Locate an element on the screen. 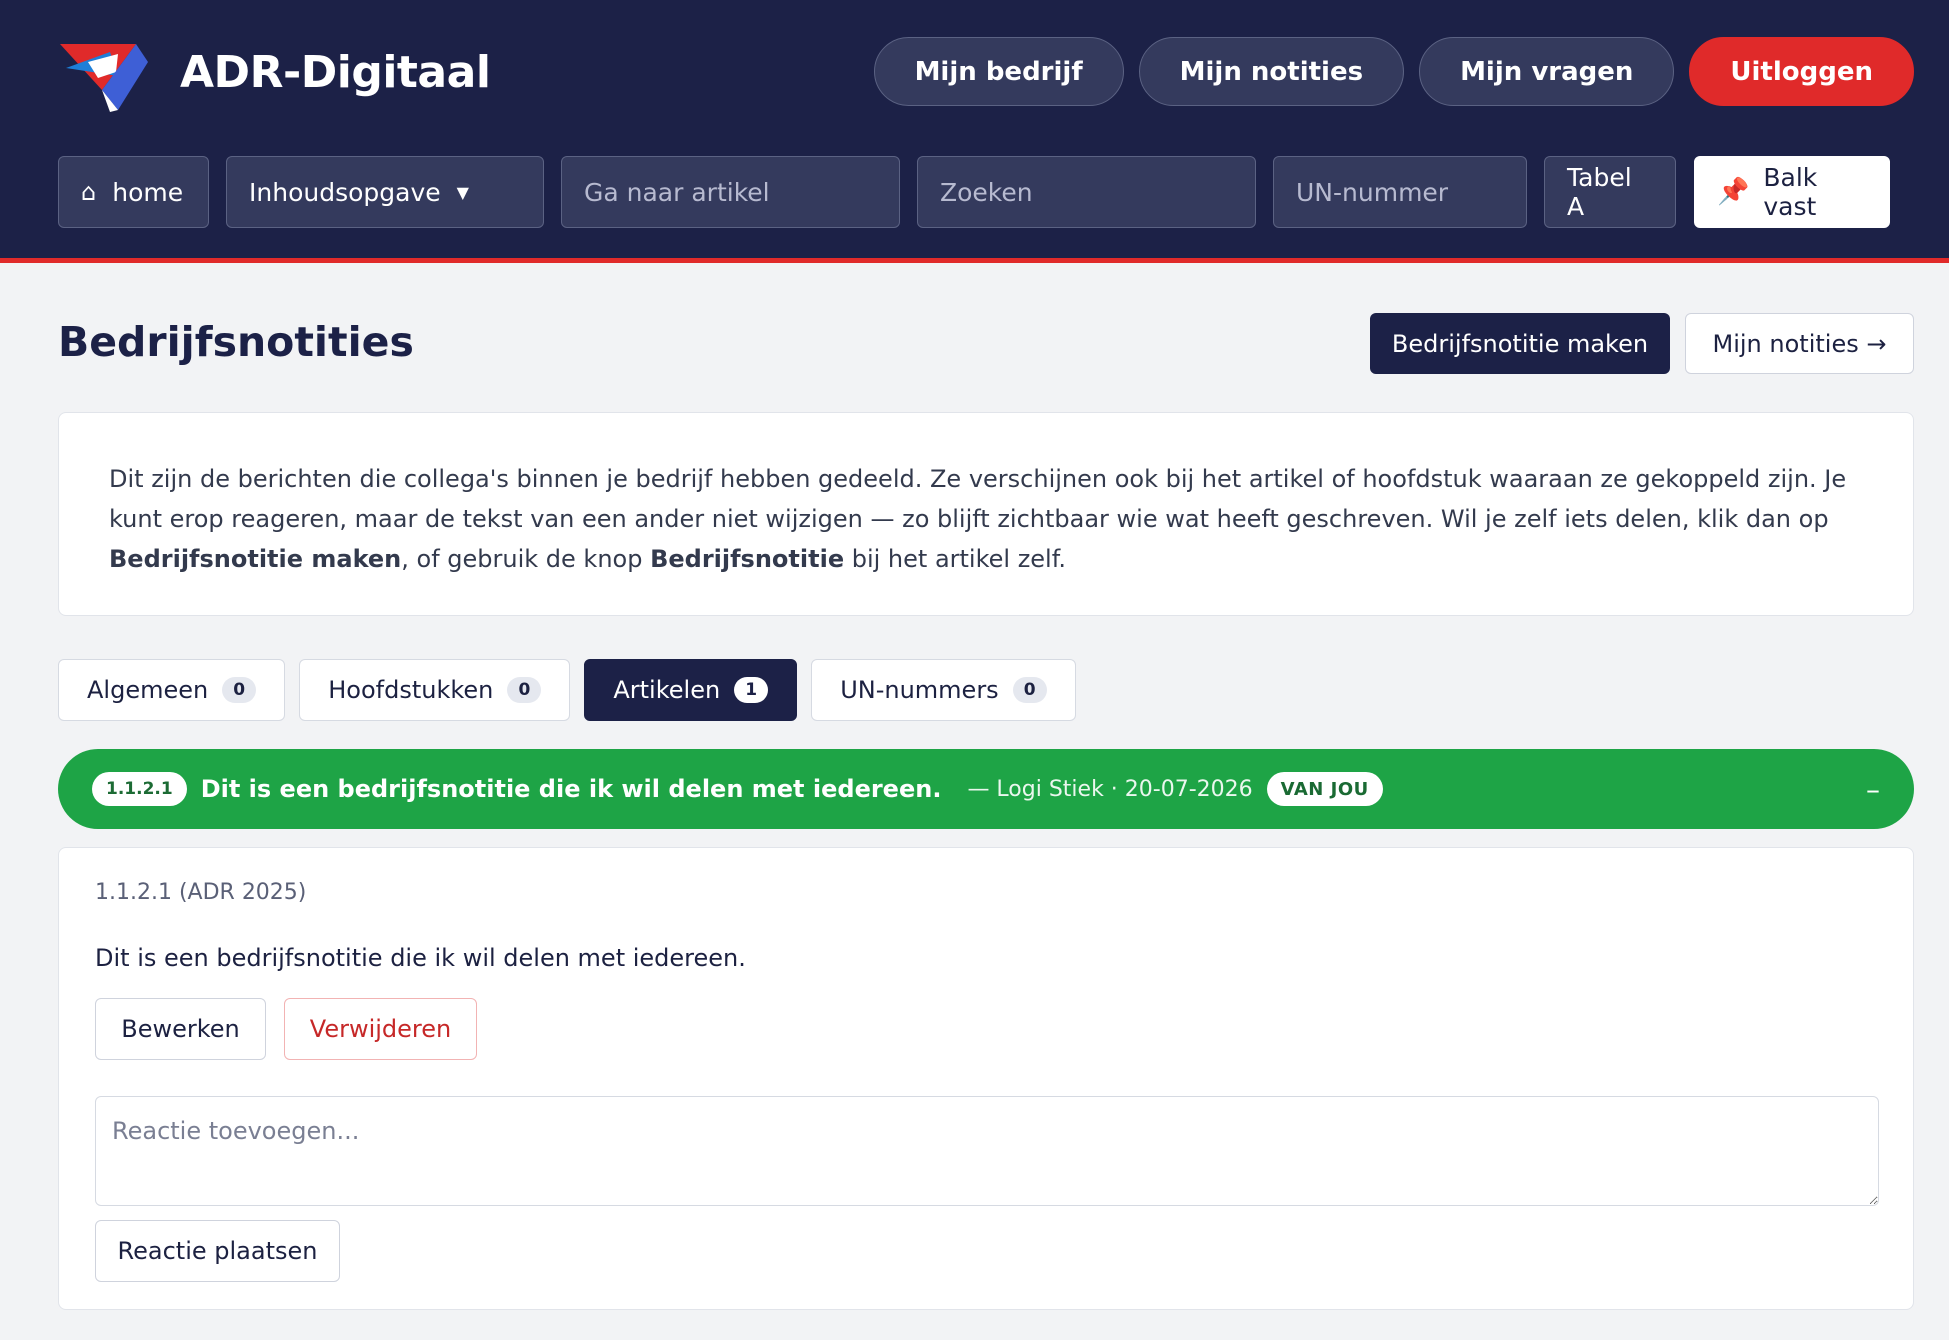 This screenshot has width=1949, height=1340. brand-name: ADR-Digitaal is located at coordinates (335, 72).